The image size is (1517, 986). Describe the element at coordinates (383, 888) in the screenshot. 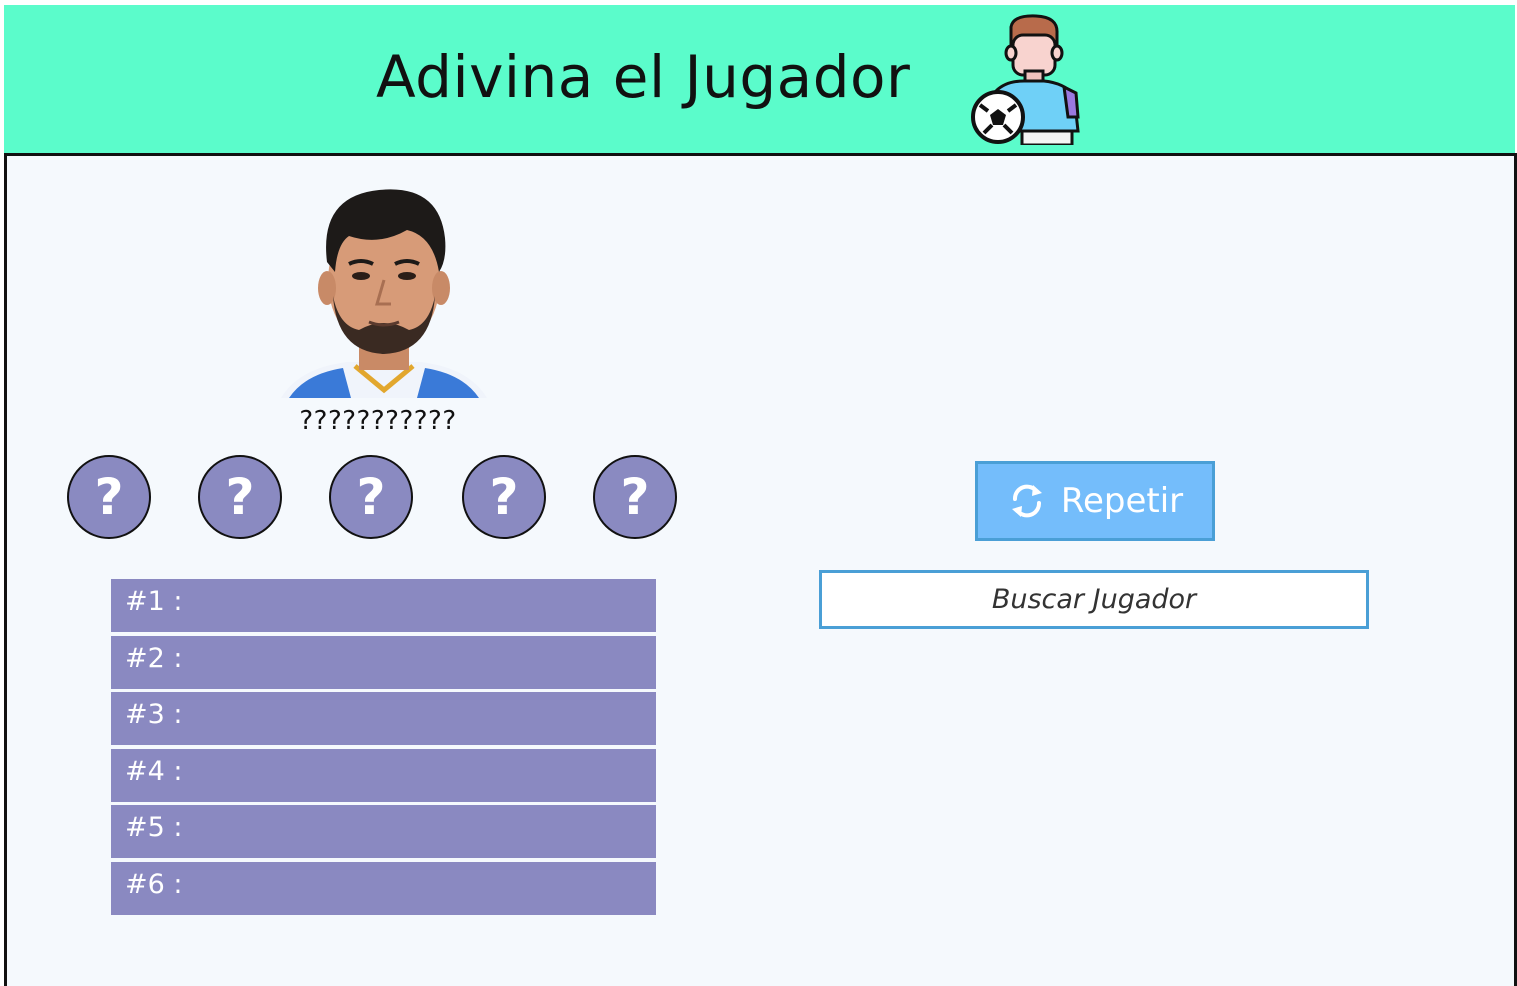

I see `guess-row-6: #6 :` at that location.